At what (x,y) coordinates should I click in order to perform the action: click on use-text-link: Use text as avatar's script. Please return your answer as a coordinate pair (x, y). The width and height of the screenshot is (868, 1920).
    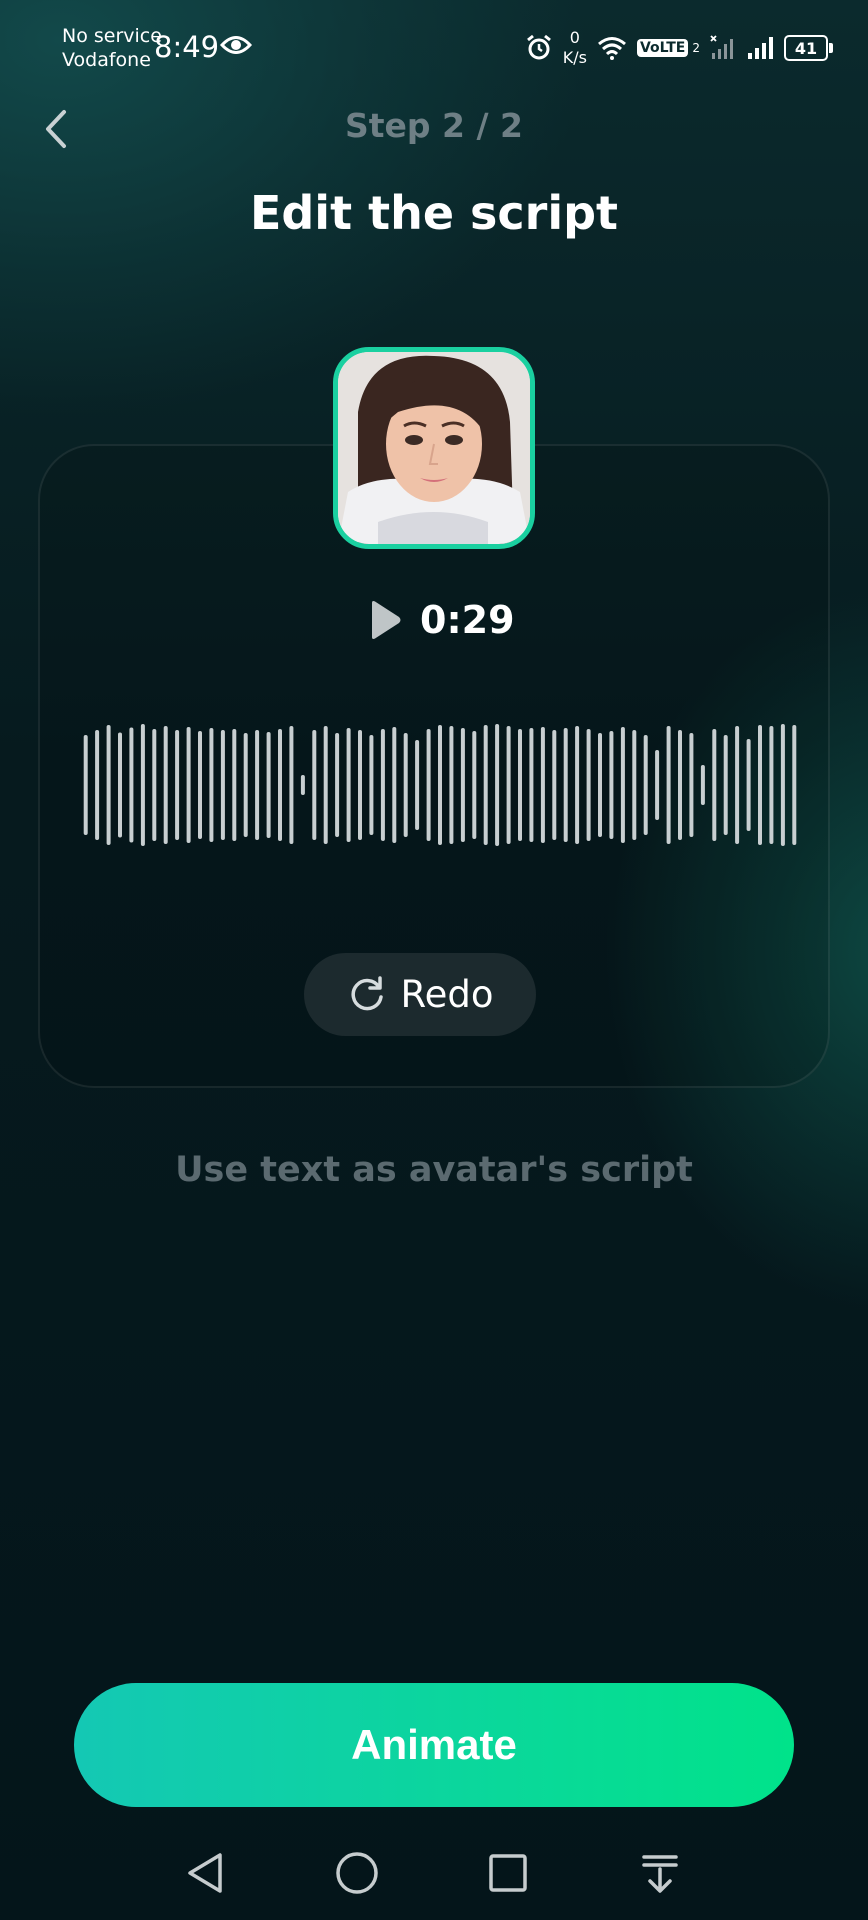
    Looking at the image, I should click on (434, 1170).